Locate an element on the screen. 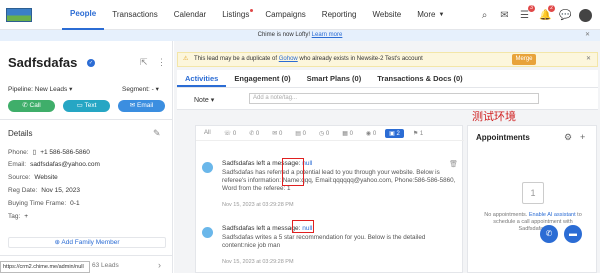 This screenshot has width=600, height=273. enable-ai-assistant-link: Enable AI assistant is located at coordinates (552, 215).